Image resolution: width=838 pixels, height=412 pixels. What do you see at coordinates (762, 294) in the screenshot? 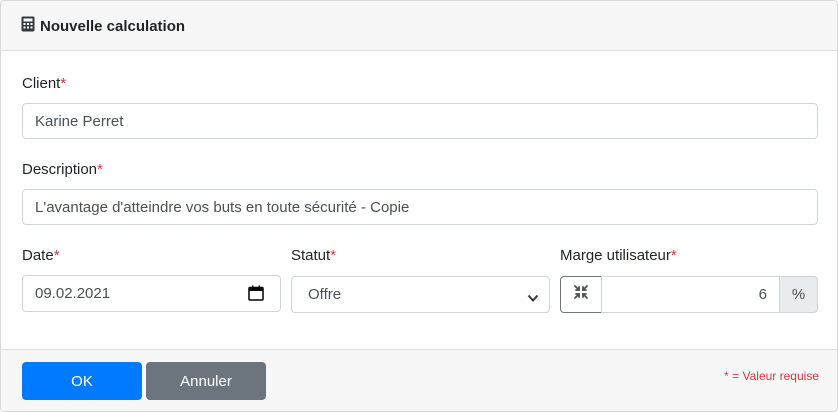
I see `margin-value: 6` at bounding box center [762, 294].